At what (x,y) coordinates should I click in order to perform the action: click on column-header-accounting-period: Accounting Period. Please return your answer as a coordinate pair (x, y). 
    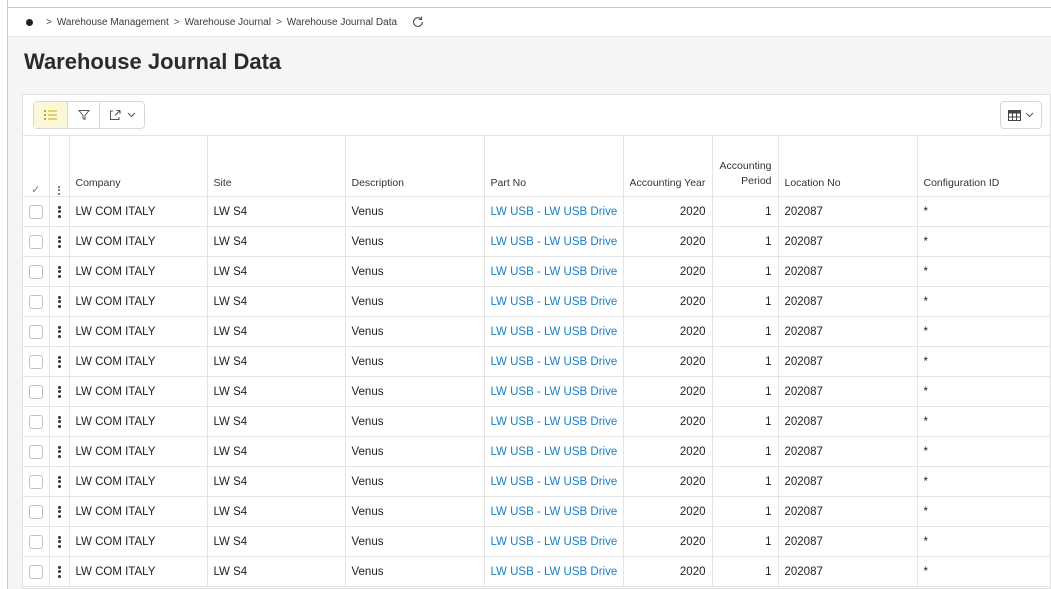
    Looking at the image, I should click on (745, 166).